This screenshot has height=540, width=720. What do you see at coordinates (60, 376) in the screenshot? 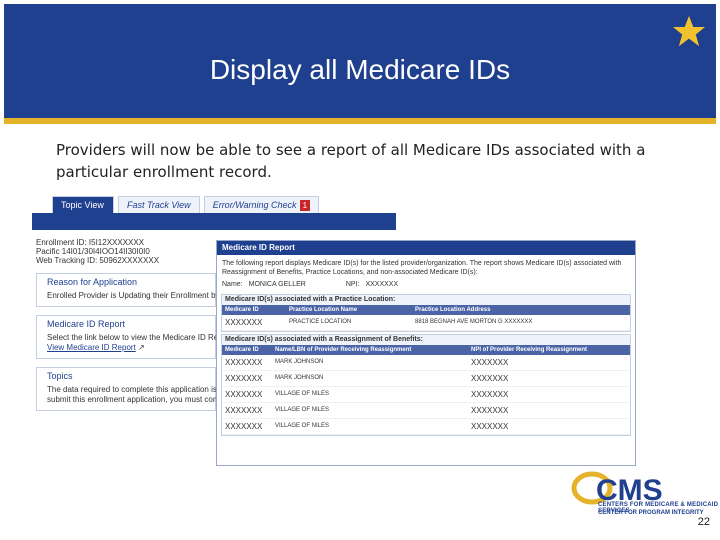
I see `topics-heading: Topics` at bounding box center [60, 376].